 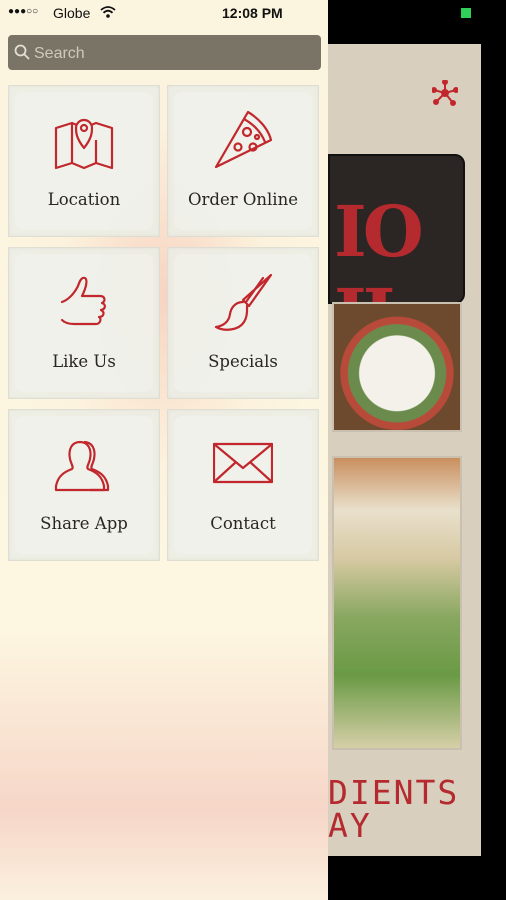 What do you see at coordinates (397, 367) in the screenshot?
I see `salad-photo` at bounding box center [397, 367].